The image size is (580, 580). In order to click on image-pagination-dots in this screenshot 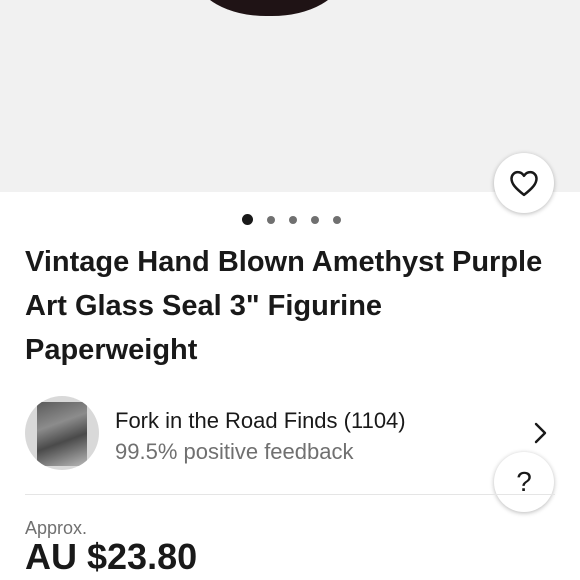, I will do `click(290, 221)`.